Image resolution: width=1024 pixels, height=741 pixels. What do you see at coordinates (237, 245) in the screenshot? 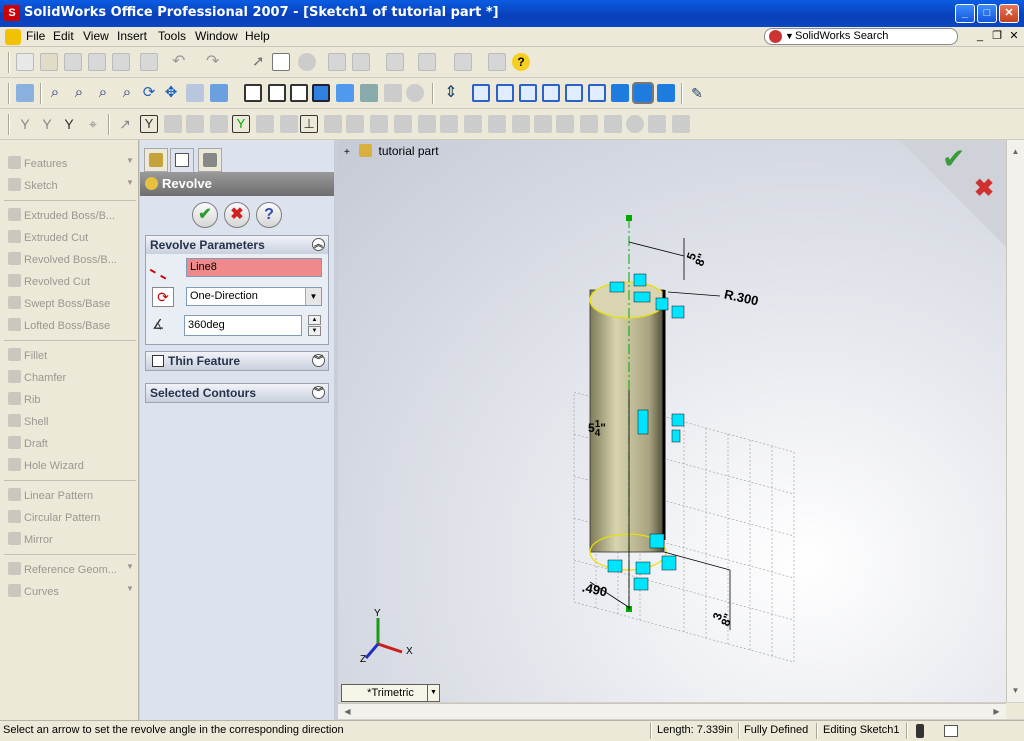
I see `revolve-parameters-header: Revolve Parameters ︽` at bounding box center [237, 245].